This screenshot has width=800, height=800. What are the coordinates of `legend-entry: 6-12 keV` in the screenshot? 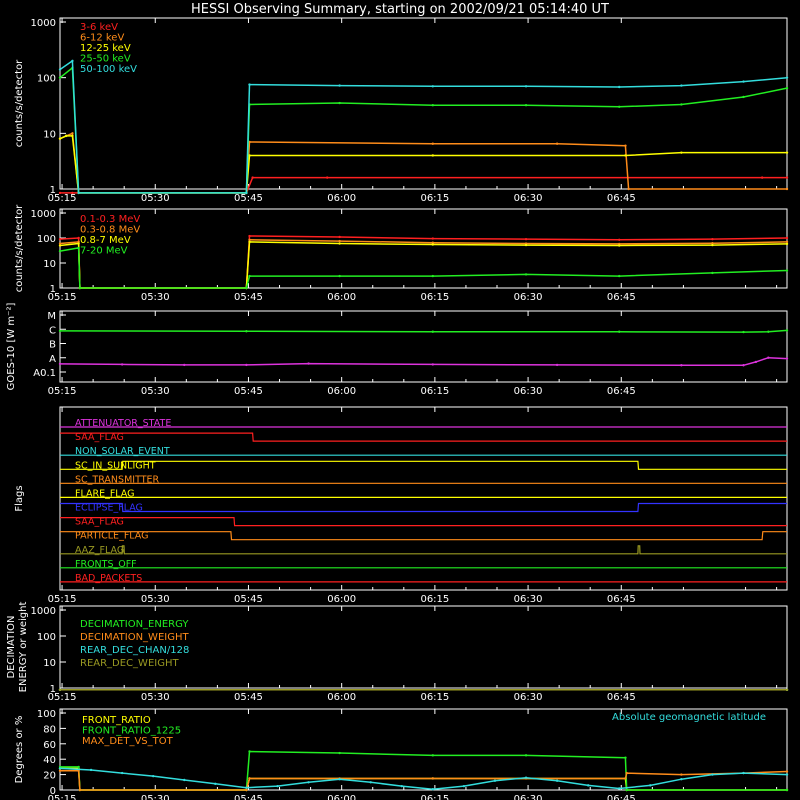 It's located at (102, 38).